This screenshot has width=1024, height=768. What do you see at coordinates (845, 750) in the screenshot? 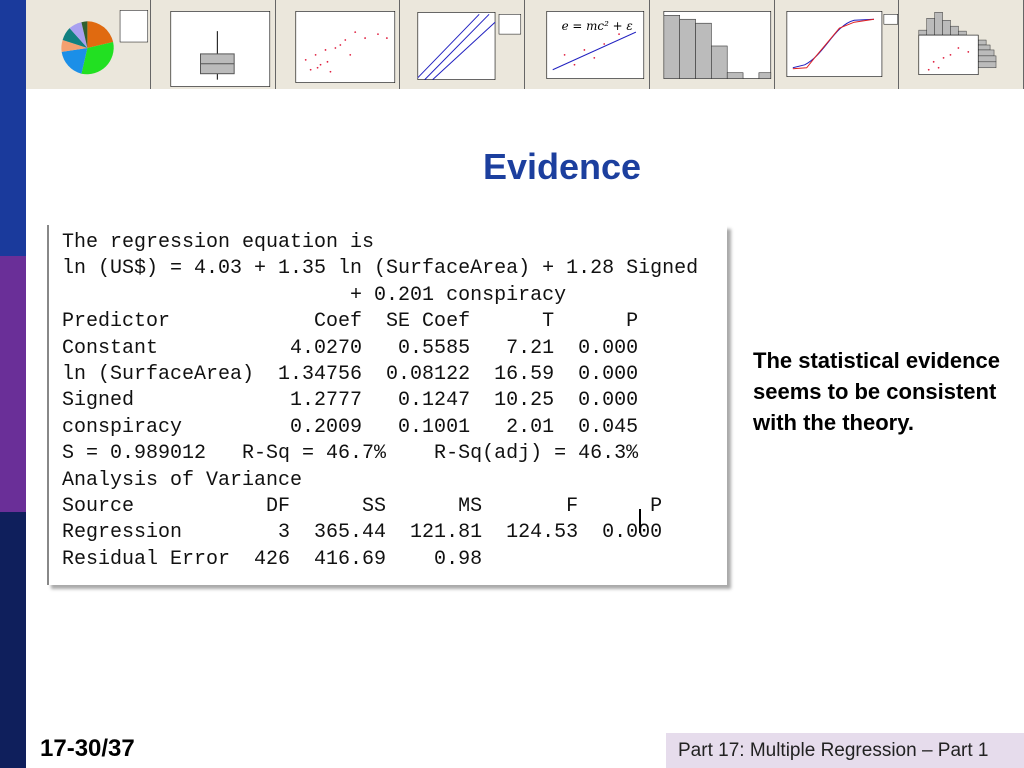
I see `footer-label: Part 17: Multiple Regression – Part 1` at bounding box center [845, 750].